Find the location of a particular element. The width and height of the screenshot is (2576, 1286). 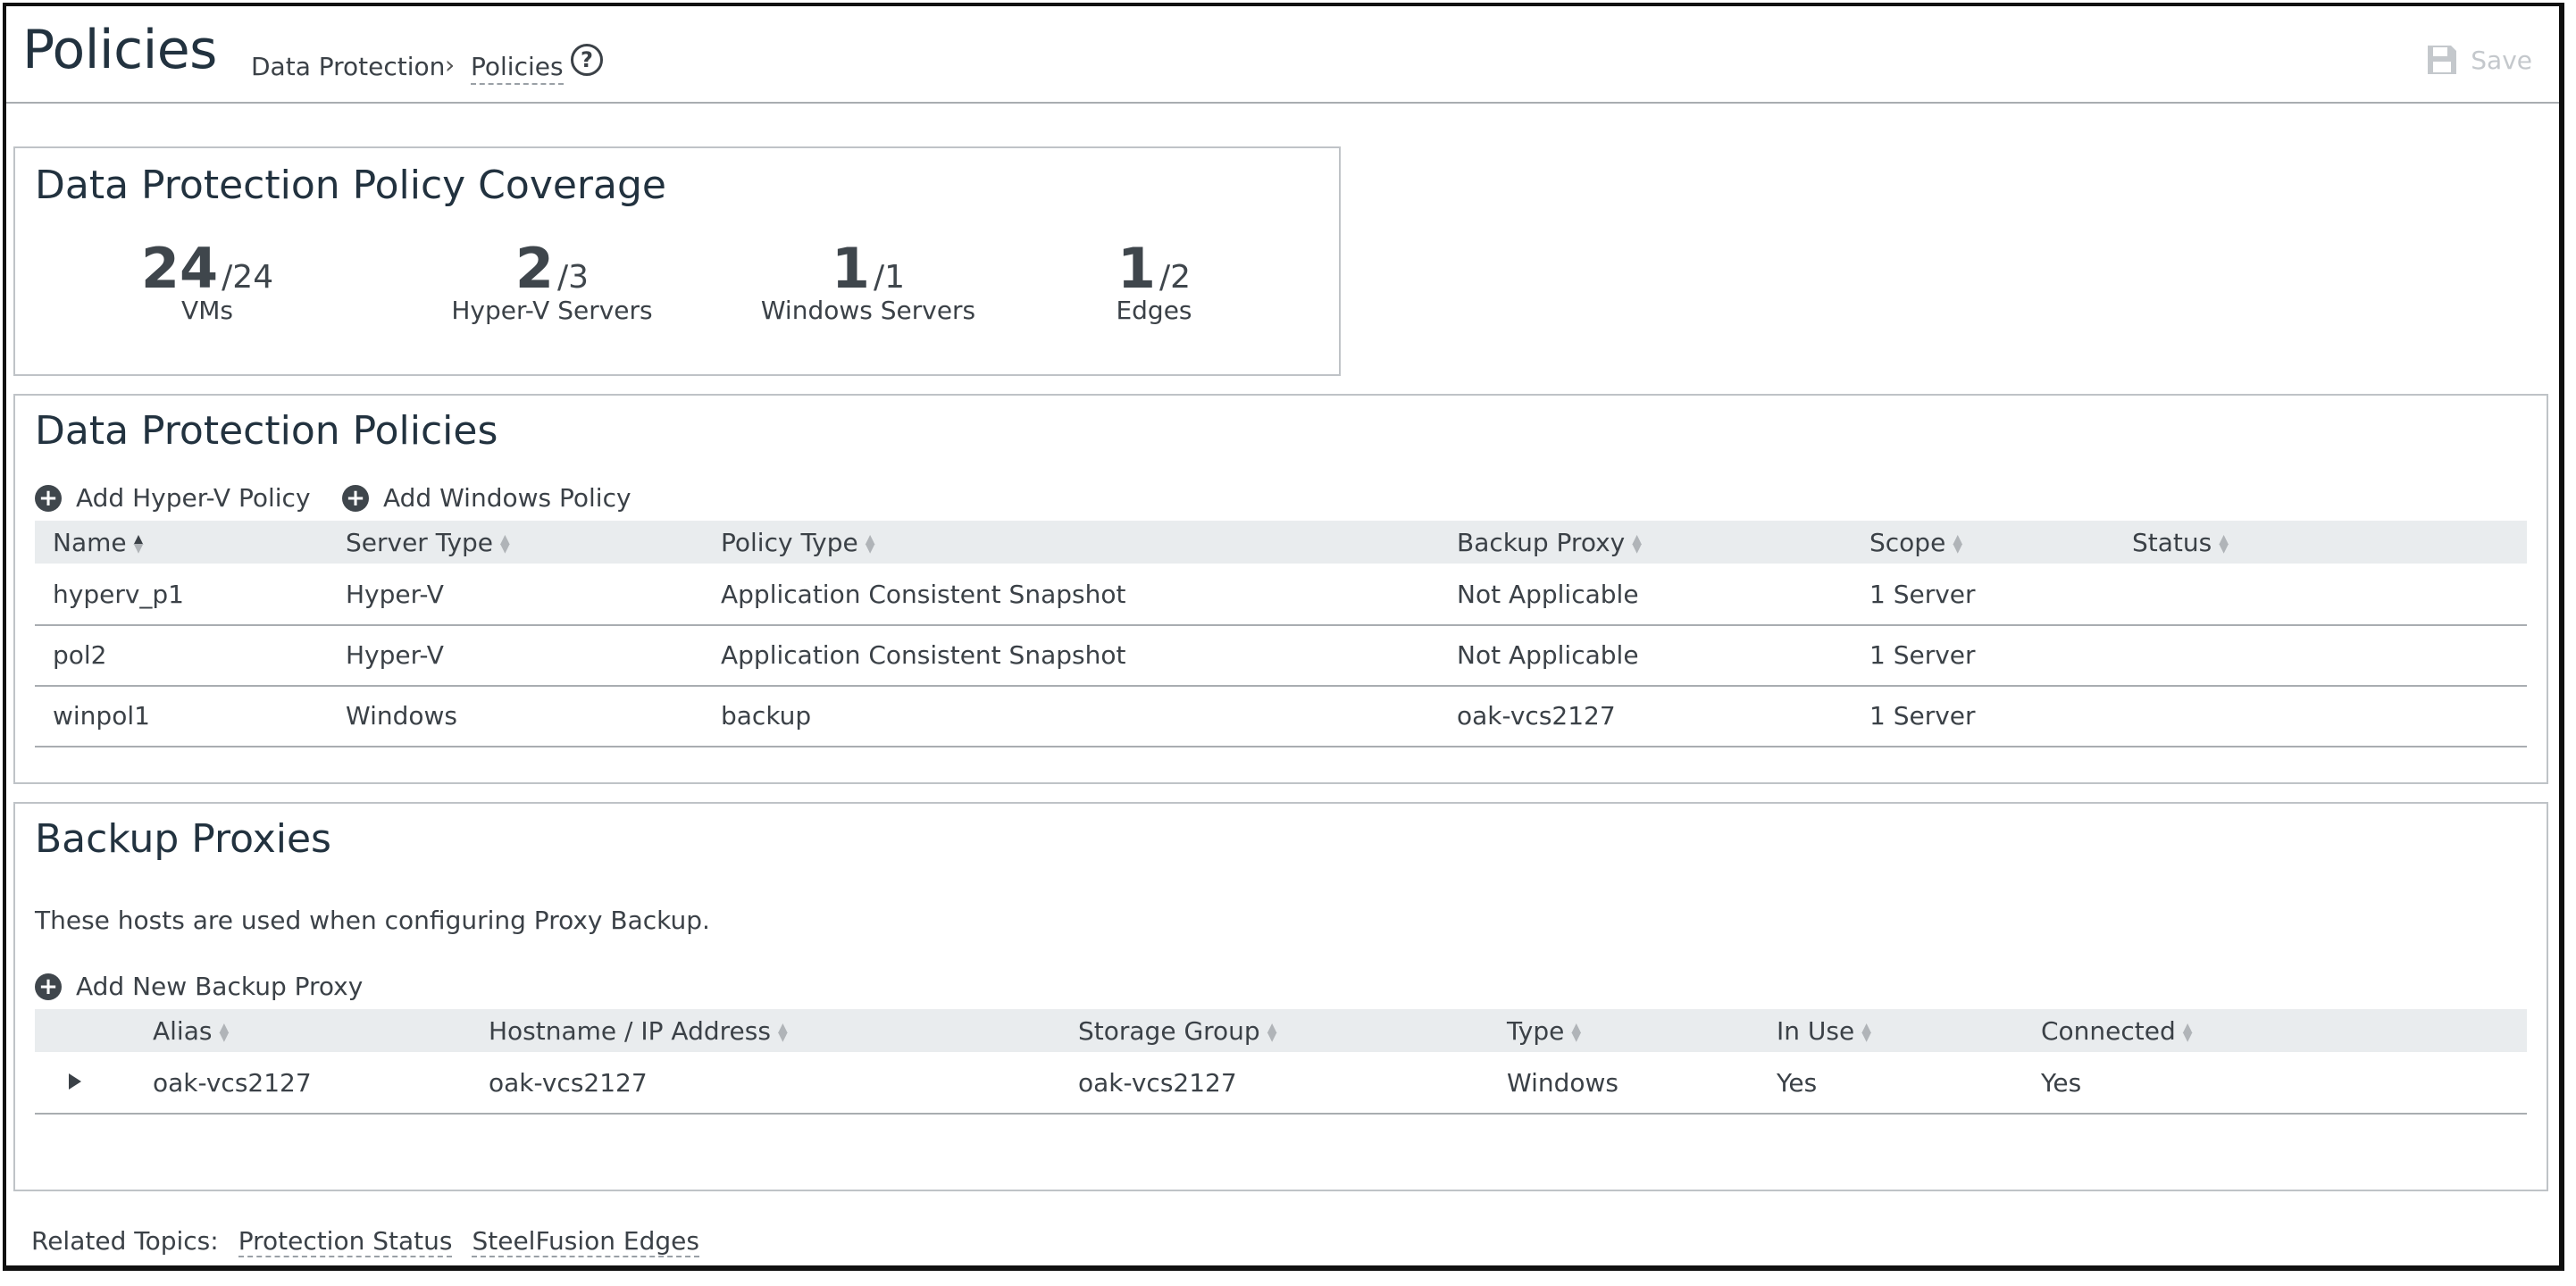

add-hyperv-label: Add Hyper-V Policy is located at coordinates (194, 498).